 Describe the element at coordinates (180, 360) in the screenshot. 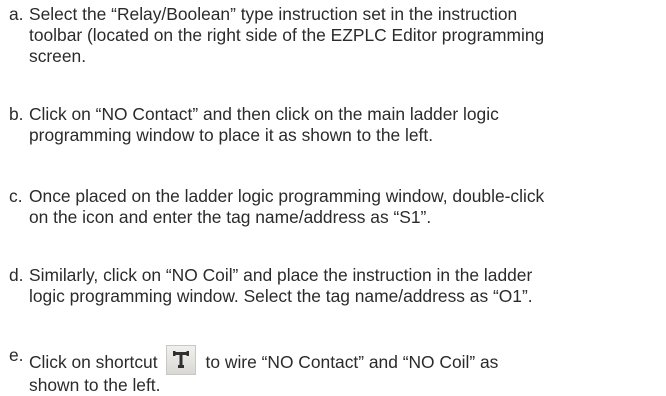

I see `wire-shortcut-icon` at that location.